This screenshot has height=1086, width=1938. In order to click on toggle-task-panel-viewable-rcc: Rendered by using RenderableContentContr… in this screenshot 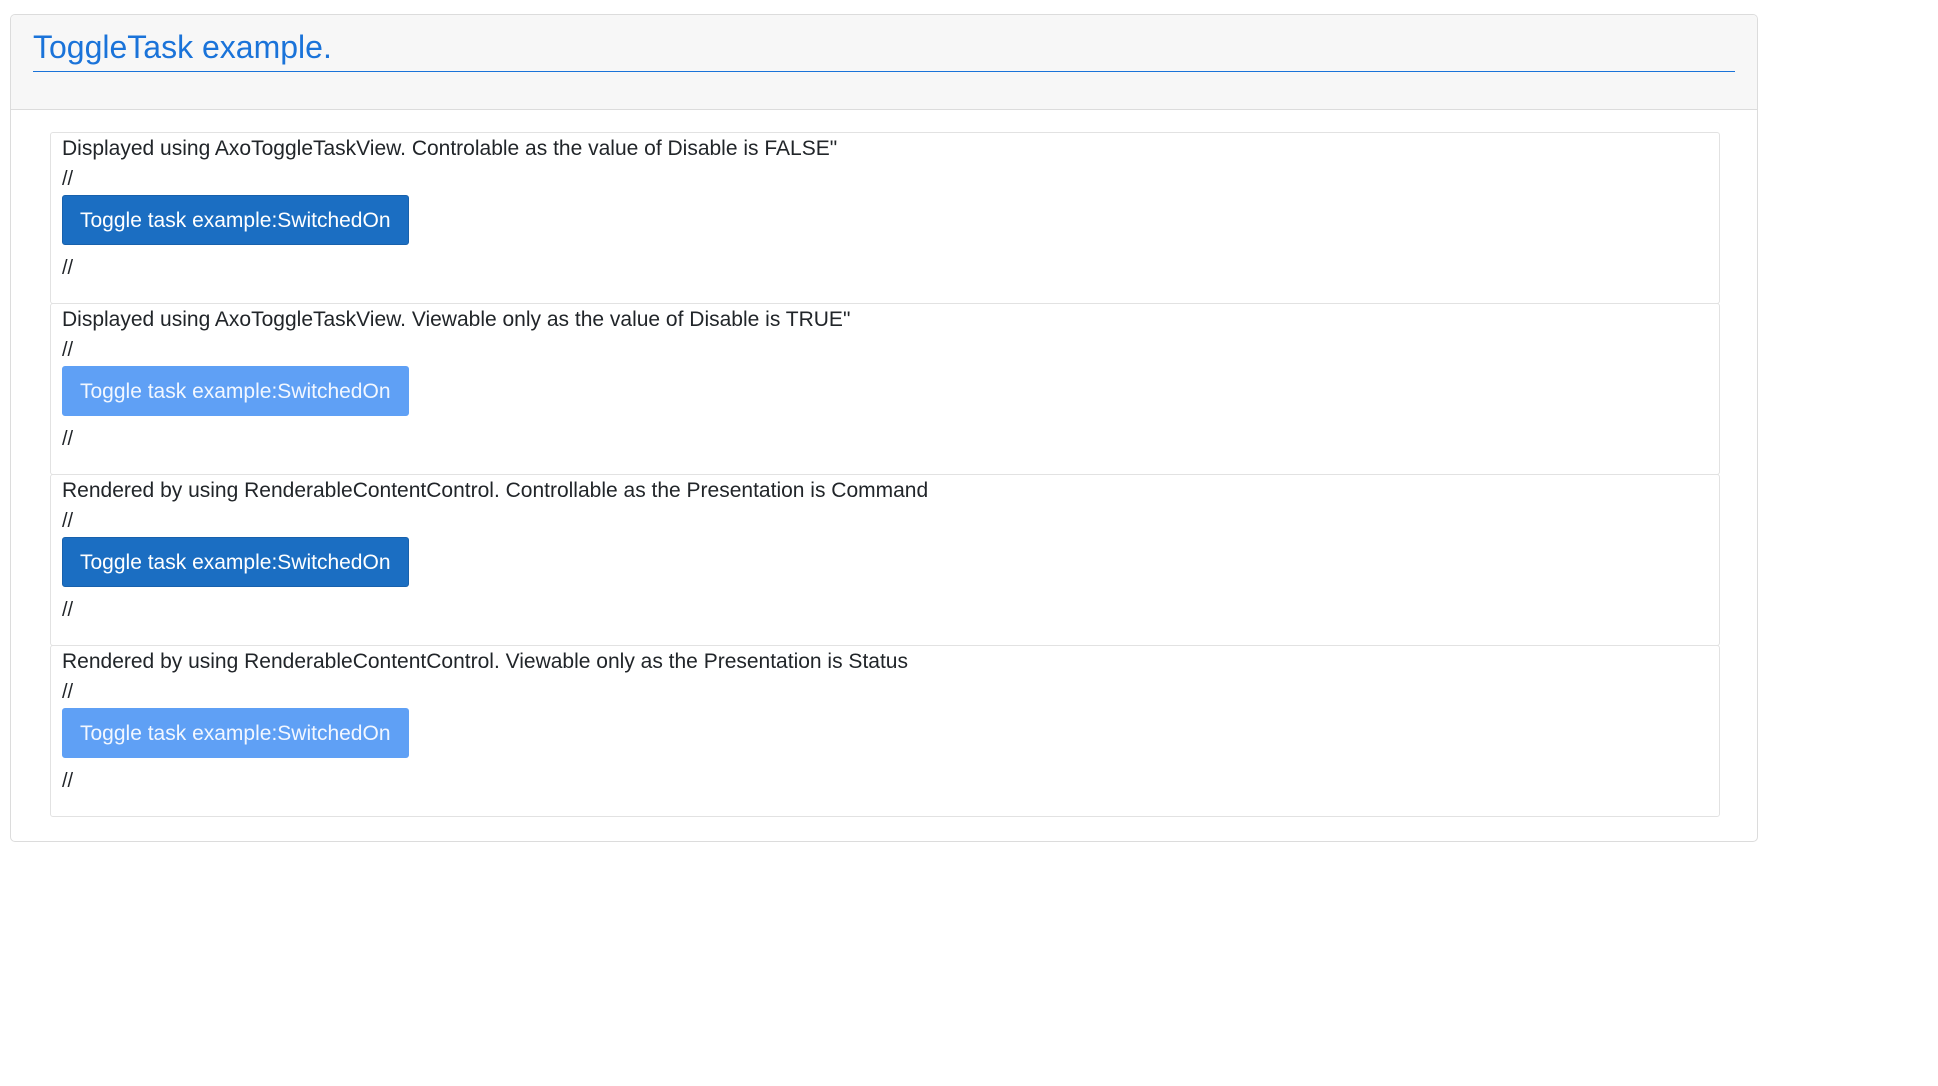, I will do `click(885, 731)`.